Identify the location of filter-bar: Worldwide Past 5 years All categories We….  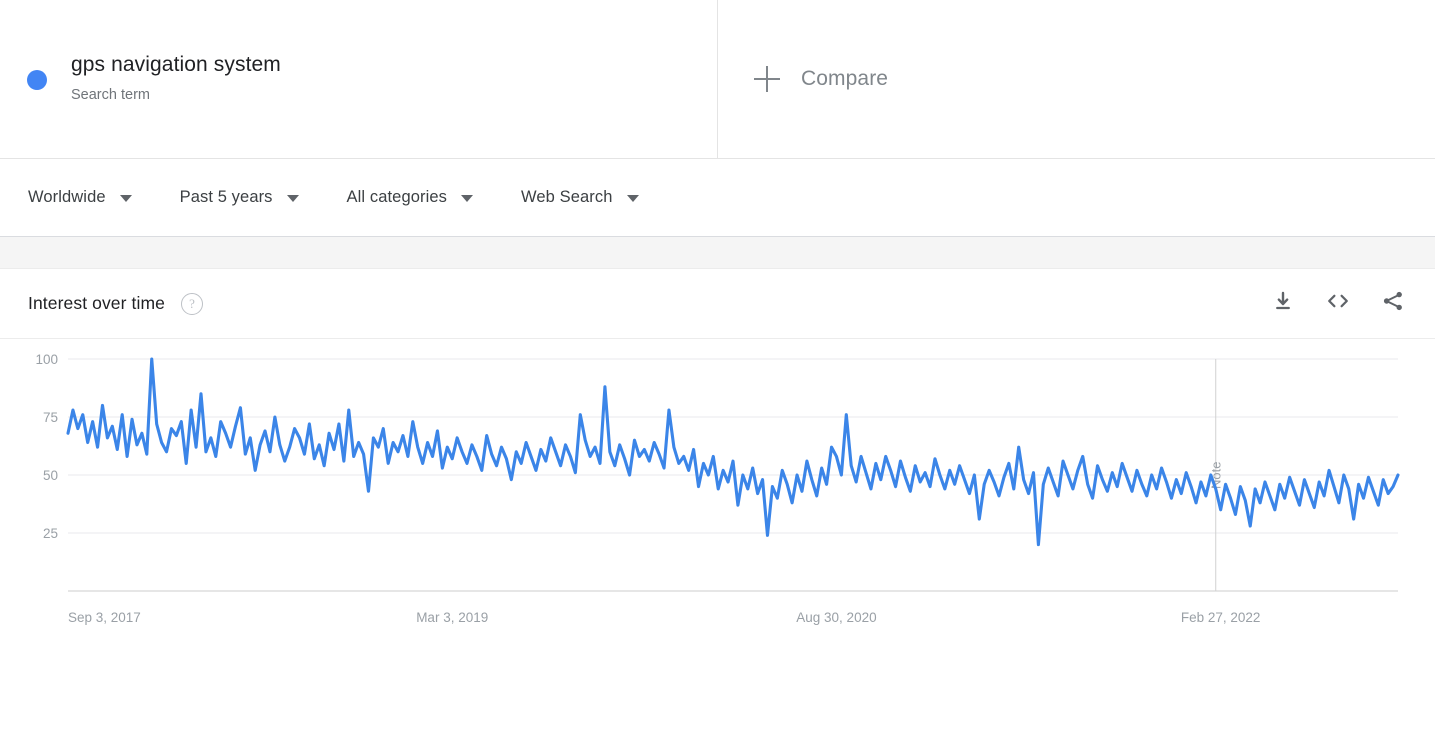
(717, 198).